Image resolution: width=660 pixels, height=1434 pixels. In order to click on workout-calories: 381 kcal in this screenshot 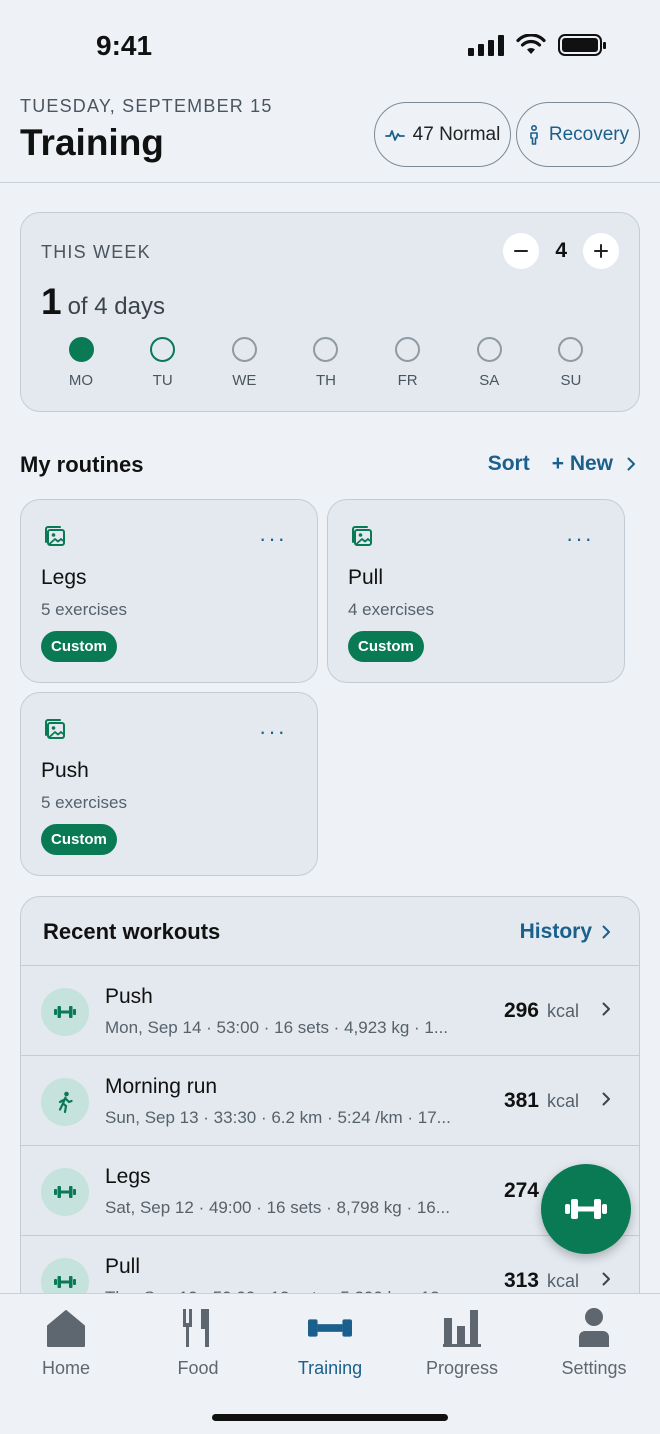, I will do `click(541, 1101)`.